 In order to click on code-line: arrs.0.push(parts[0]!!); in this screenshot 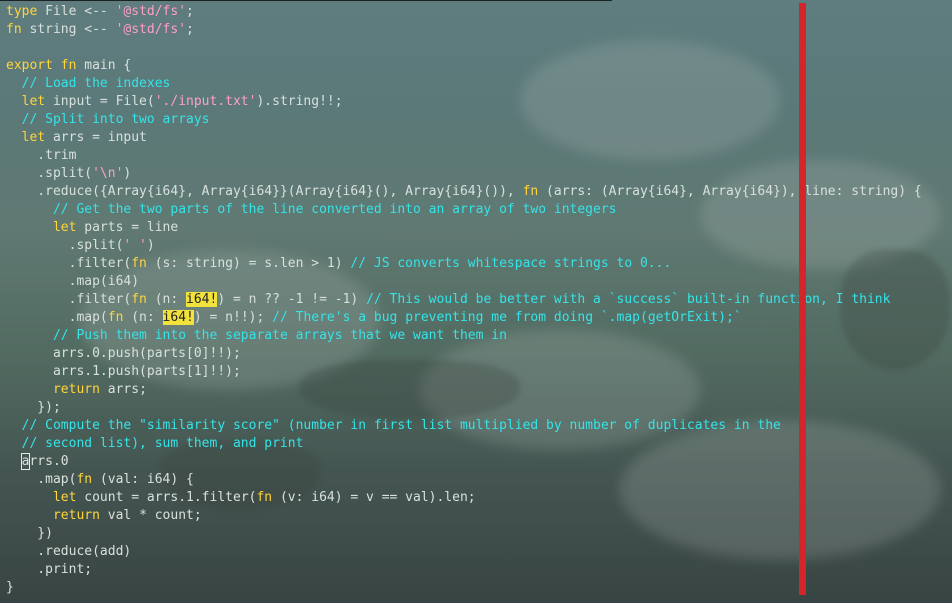, I will do `click(464, 354)`.